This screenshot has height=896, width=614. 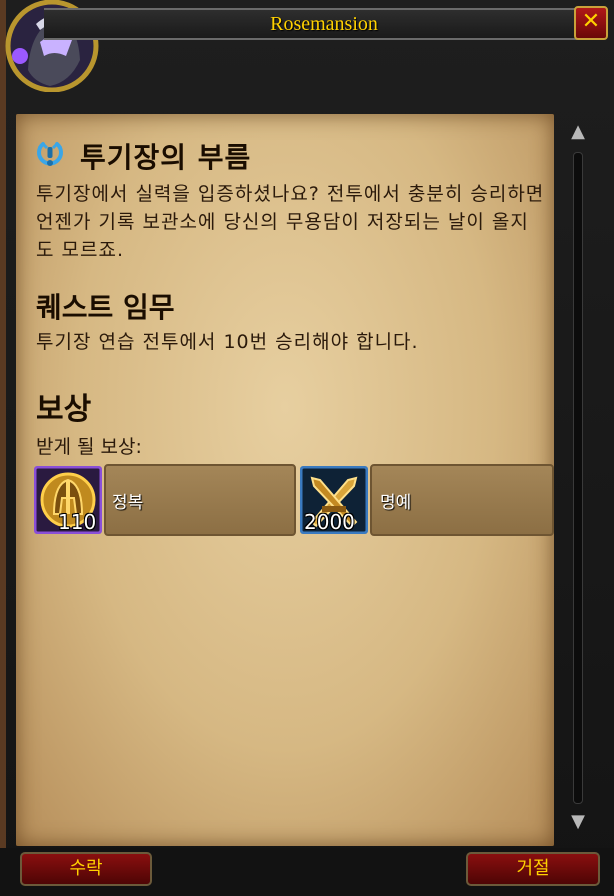 What do you see at coordinates (50, 153) in the screenshot?
I see `quest-repeatable-icon` at bounding box center [50, 153].